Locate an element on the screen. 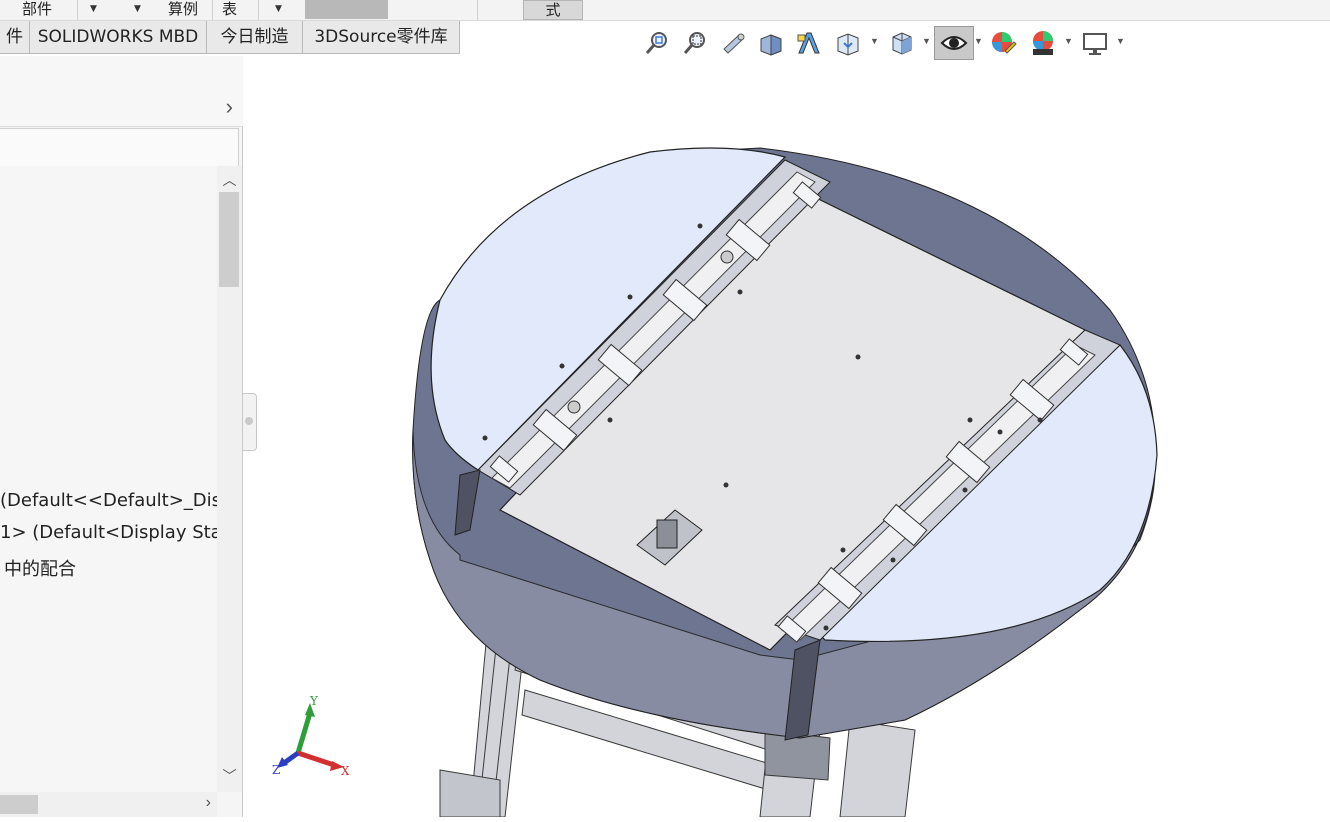  edit-appearance-icon is located at coordinates (1003, 43).